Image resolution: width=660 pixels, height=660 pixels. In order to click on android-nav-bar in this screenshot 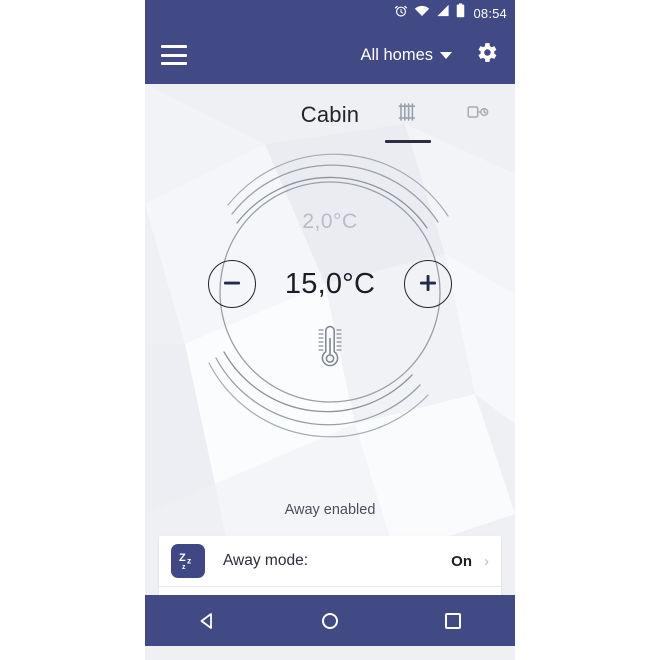, I will do `click(330, 620)`.